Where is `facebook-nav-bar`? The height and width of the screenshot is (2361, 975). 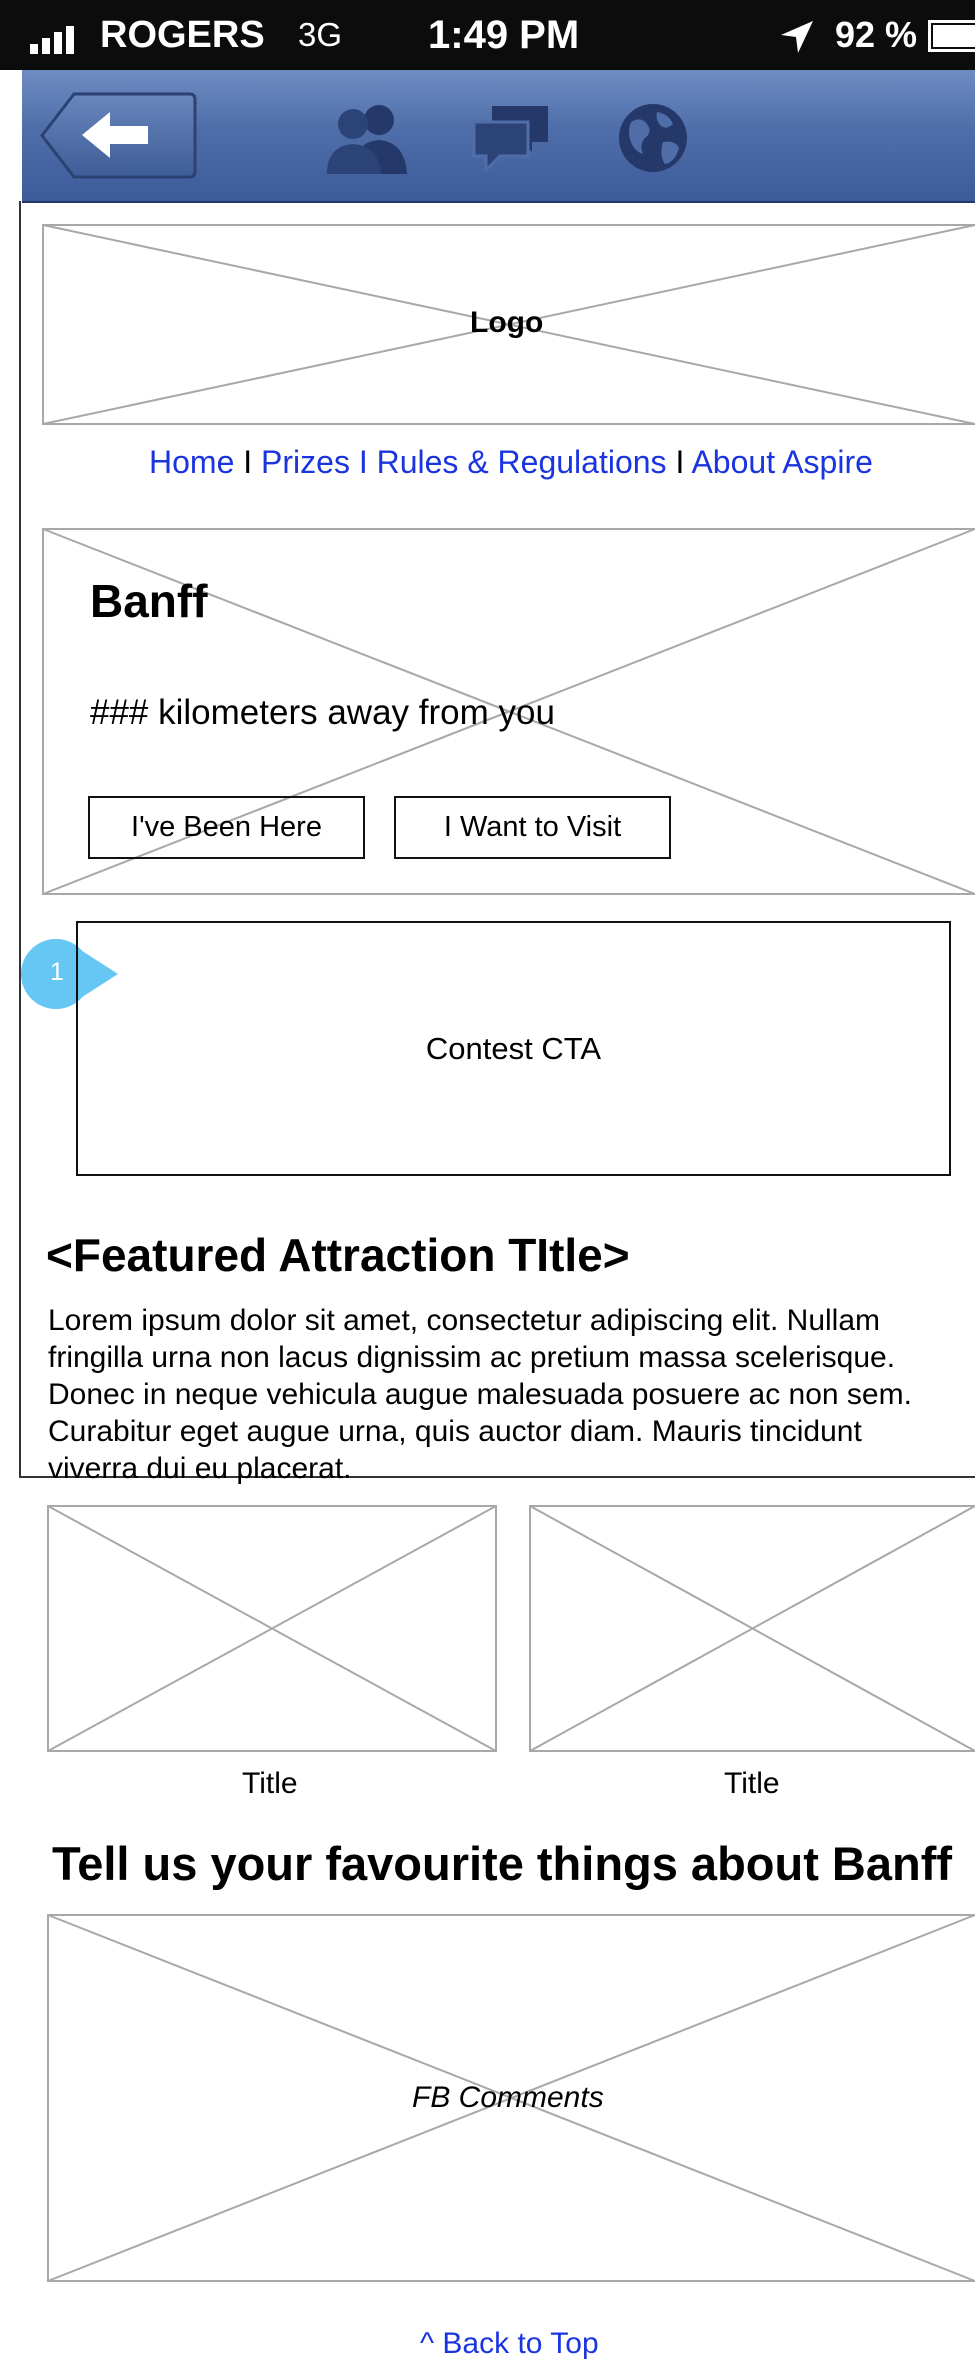
facebook-nav-bar is located at coordinates (498, 136).